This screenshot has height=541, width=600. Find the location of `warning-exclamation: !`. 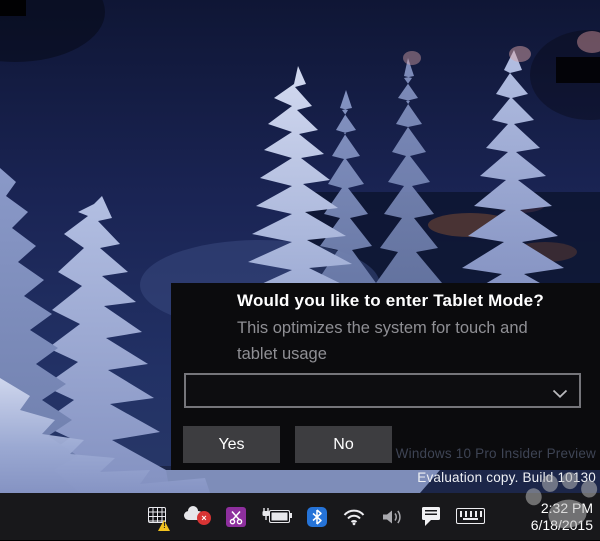

warning-exclamation: ! is located at coordinates (164, 525).